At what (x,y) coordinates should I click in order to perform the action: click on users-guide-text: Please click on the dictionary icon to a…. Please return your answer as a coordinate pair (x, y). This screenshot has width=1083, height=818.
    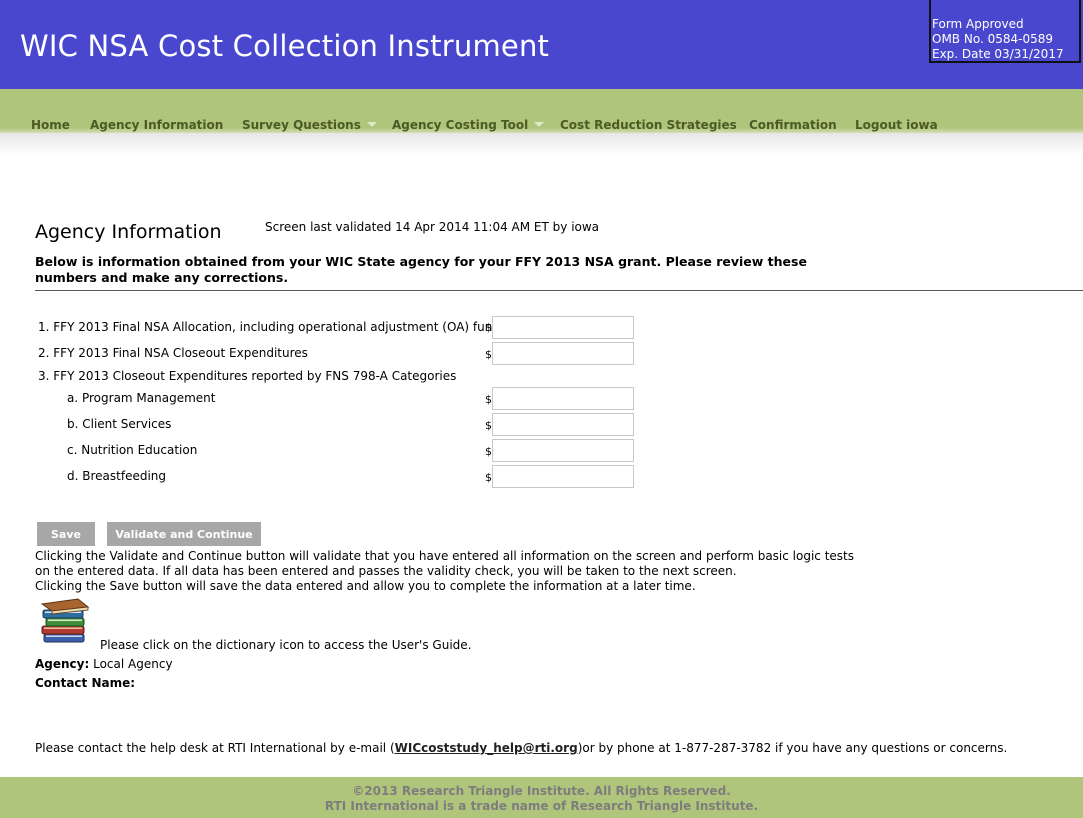
    Looking at the image, I should click on (286, 645).